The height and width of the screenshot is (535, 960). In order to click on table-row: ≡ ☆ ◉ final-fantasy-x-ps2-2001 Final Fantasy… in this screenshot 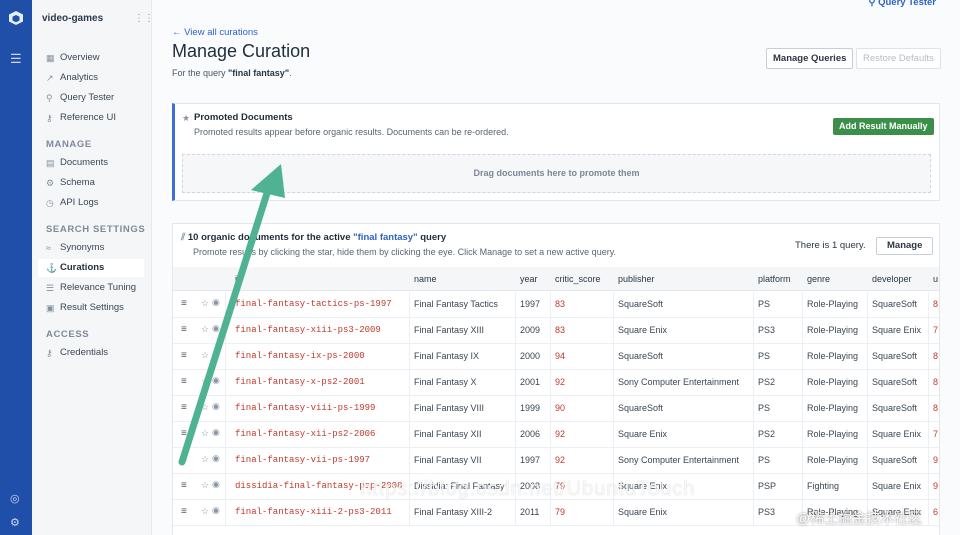, I will do `click(556, 383)`.